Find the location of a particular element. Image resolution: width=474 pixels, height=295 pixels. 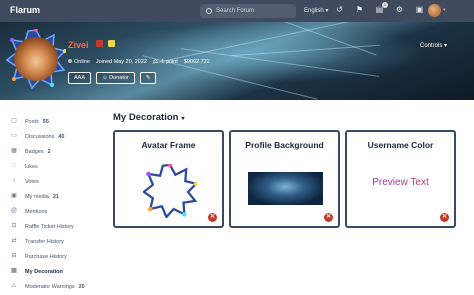

sidebar-item-discussions: ▭ Discussions 40 is located at coordinates (55, 136).